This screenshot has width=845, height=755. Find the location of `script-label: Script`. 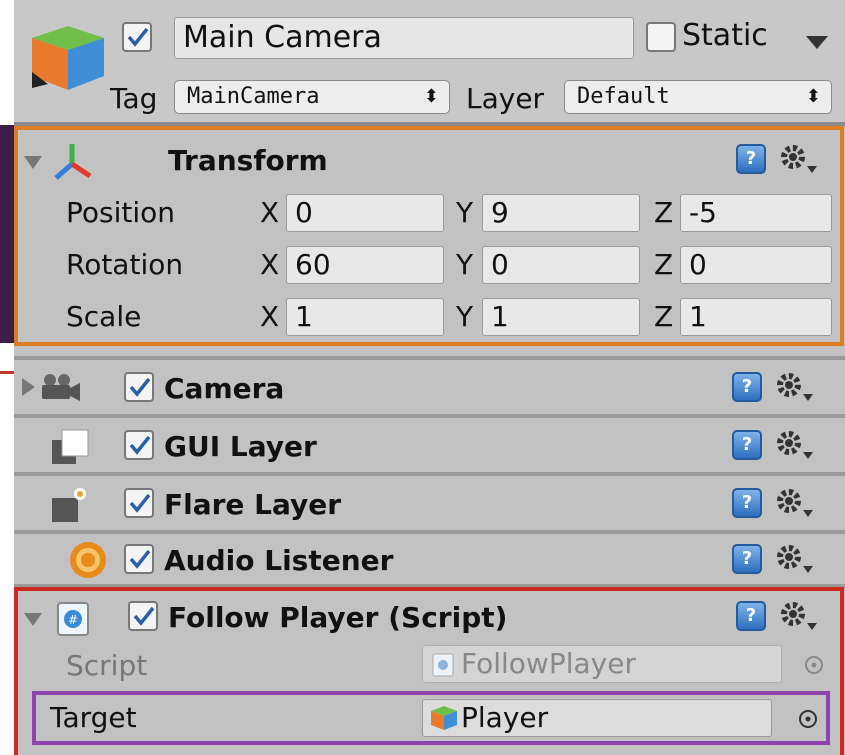

script-label: Script is located at coordinates (107, 665).